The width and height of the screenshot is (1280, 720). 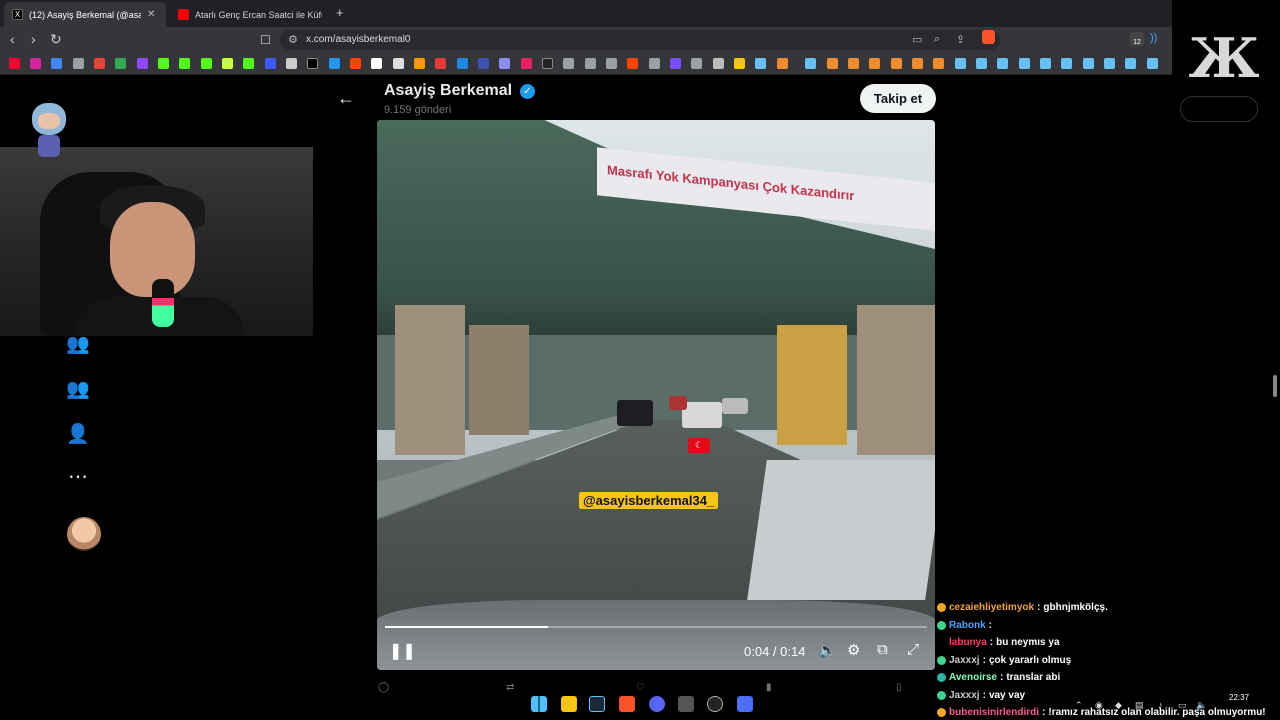 I want to click on steam-icon, so click(x=597, y=704).